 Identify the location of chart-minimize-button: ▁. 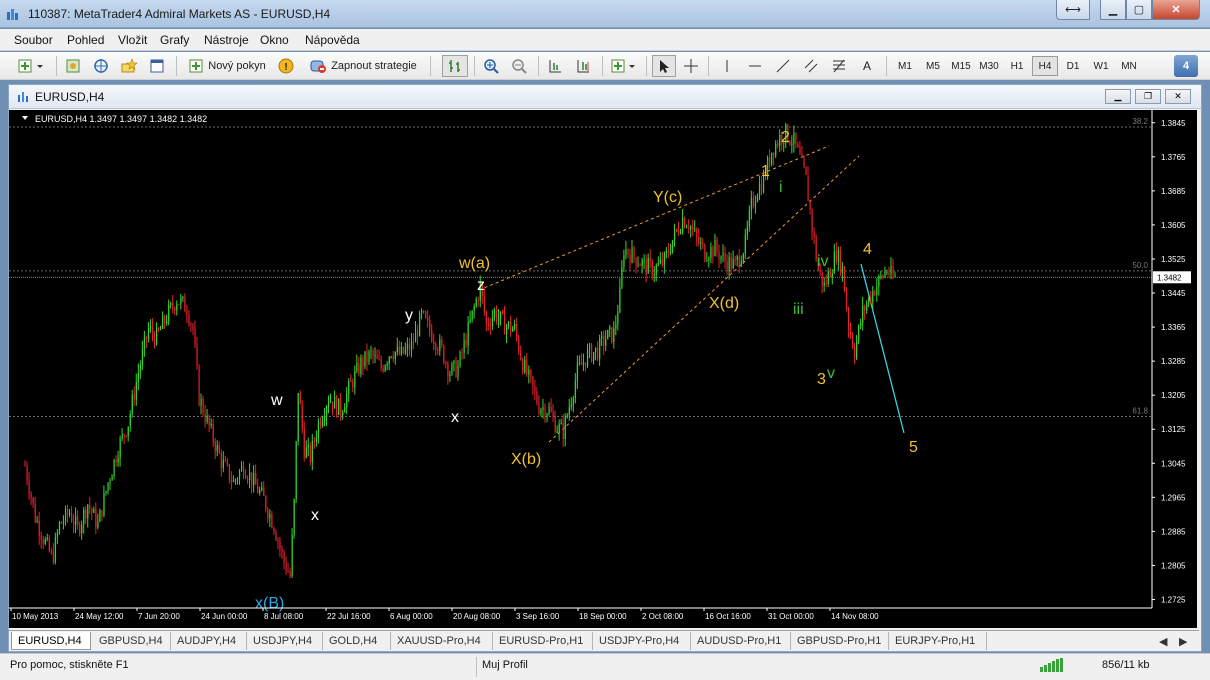
(1118, 96).